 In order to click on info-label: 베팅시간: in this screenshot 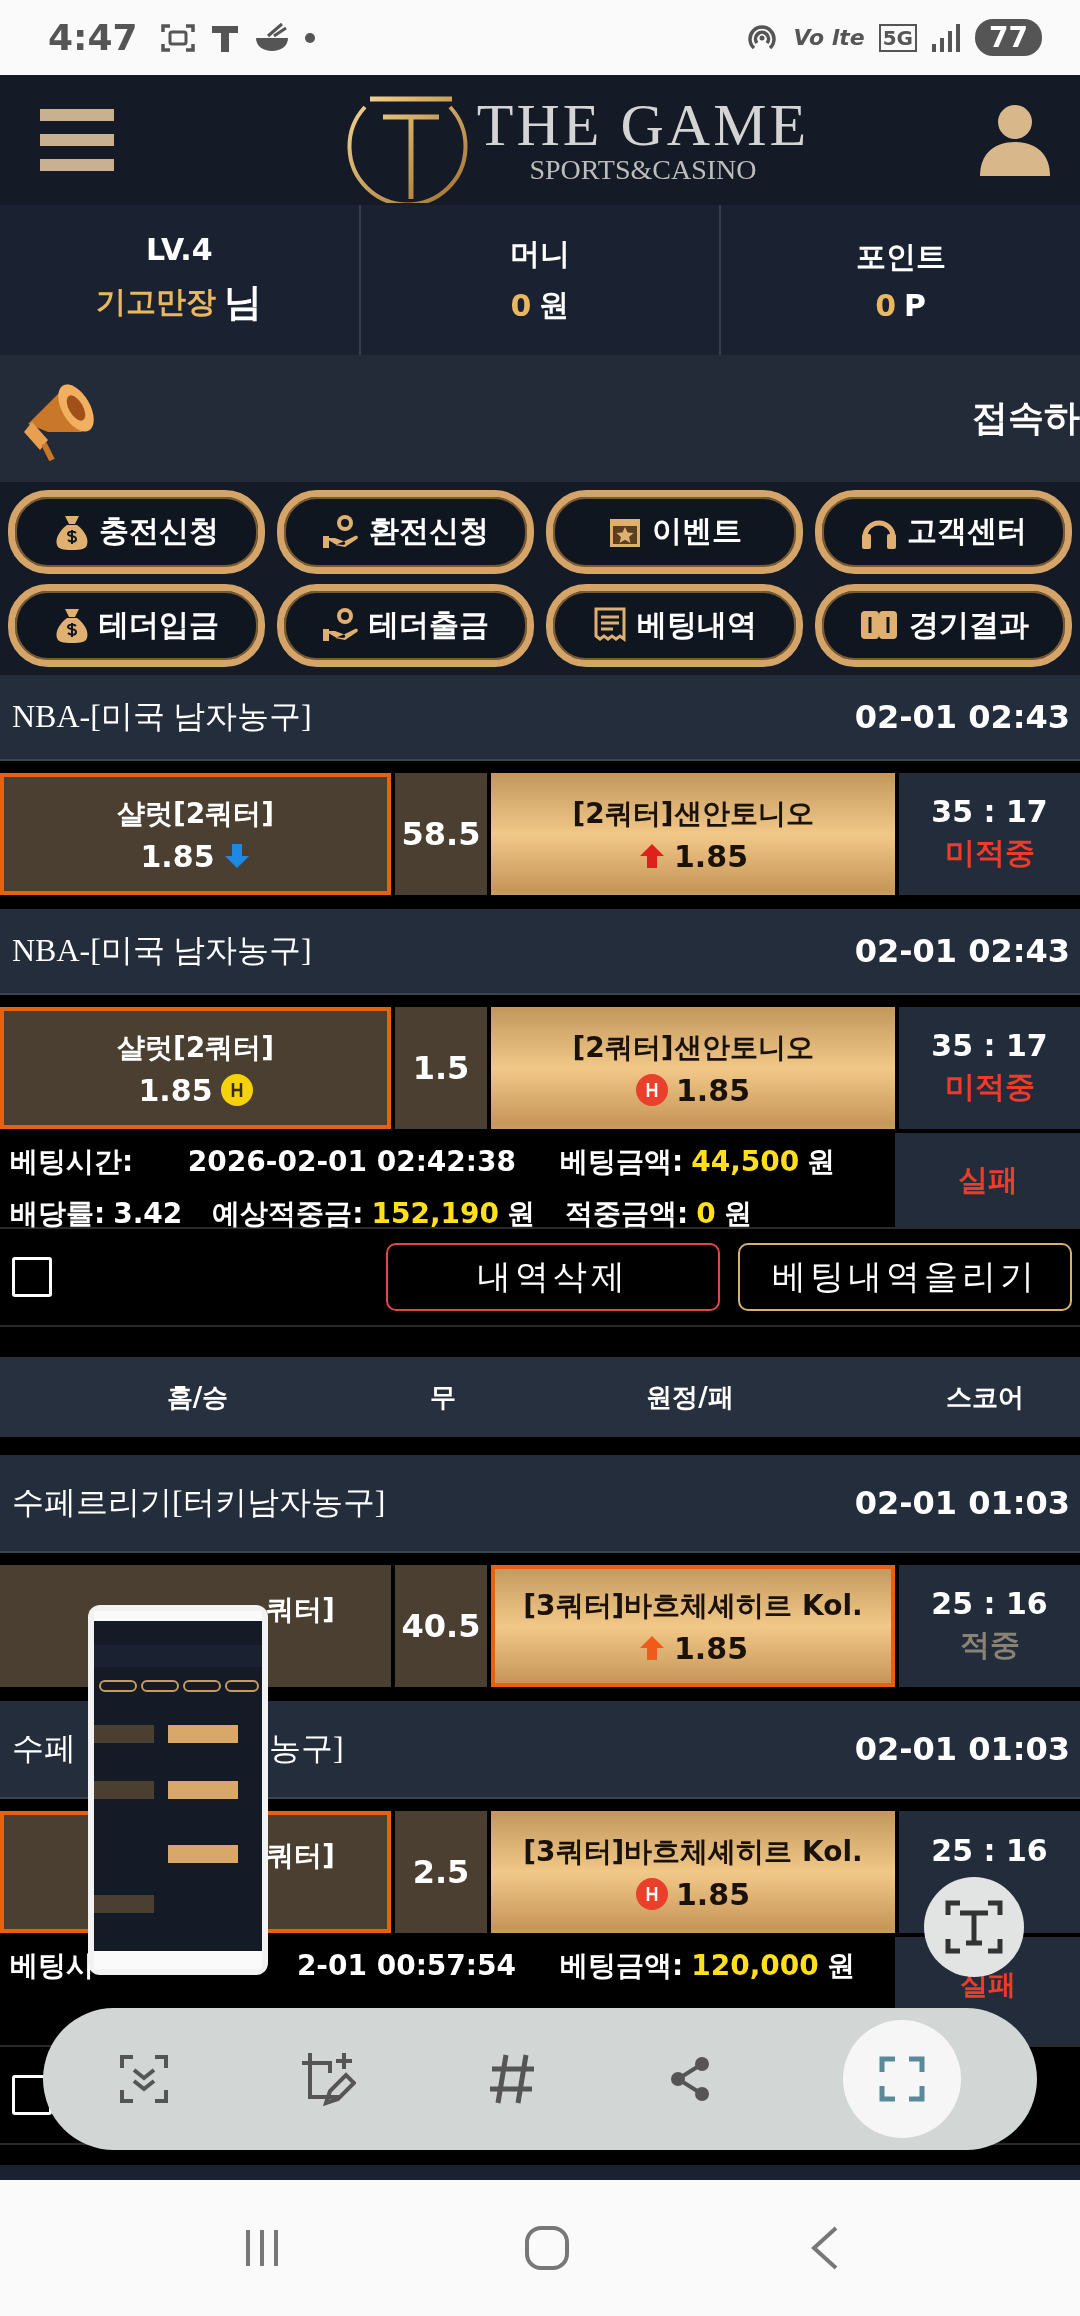, I will do `click(72, 1162)`.